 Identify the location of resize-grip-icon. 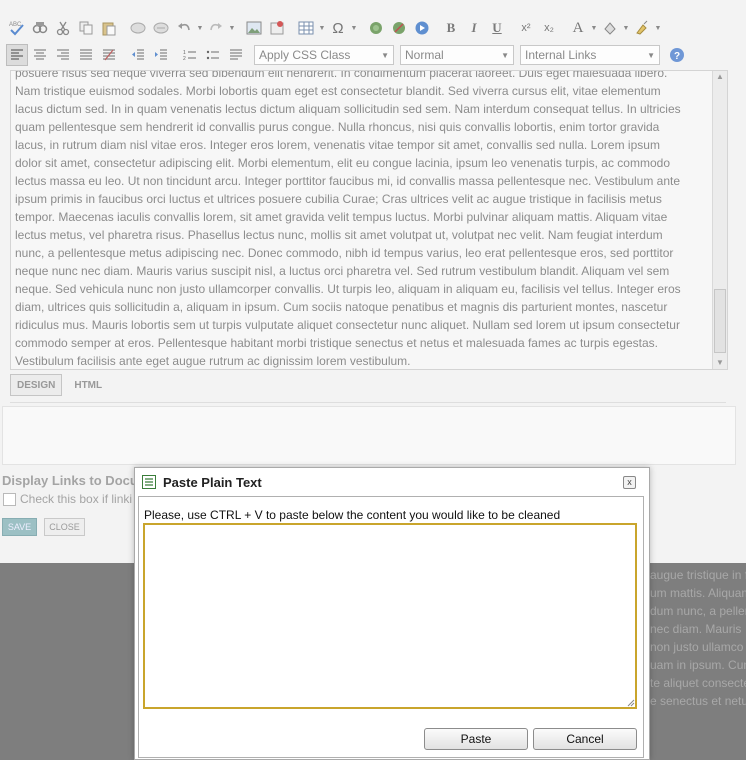
(631, 703).